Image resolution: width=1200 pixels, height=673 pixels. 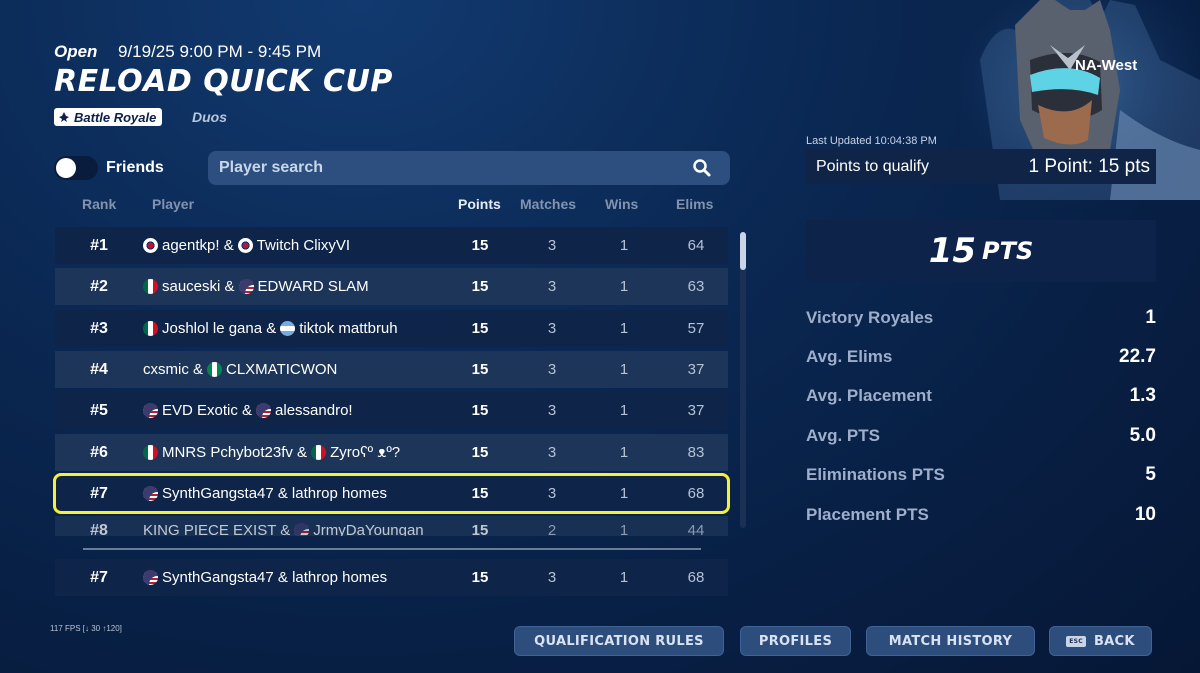 What do you see at coordinates (875, 474) in the screenshot?
I see `stat-label: Eliminations PTS` at bounding box center [875, 474].